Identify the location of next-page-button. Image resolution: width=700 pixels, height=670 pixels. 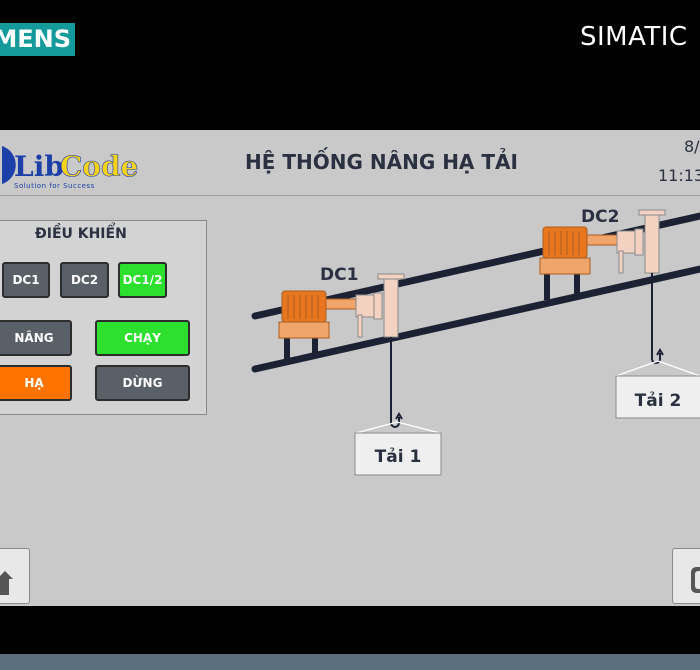
(686, 576).